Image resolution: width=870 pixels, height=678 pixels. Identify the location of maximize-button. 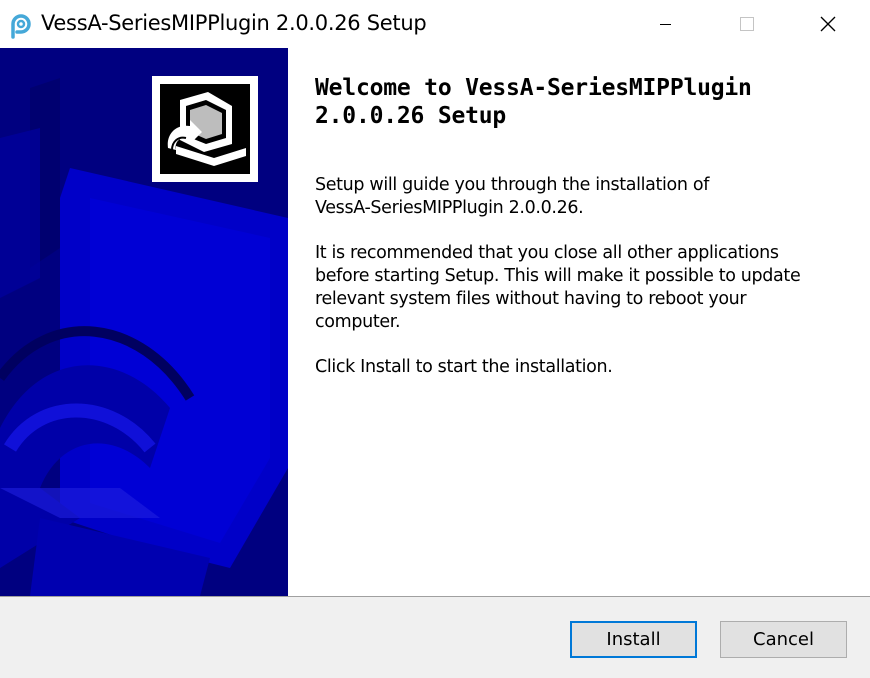
(747, 24).